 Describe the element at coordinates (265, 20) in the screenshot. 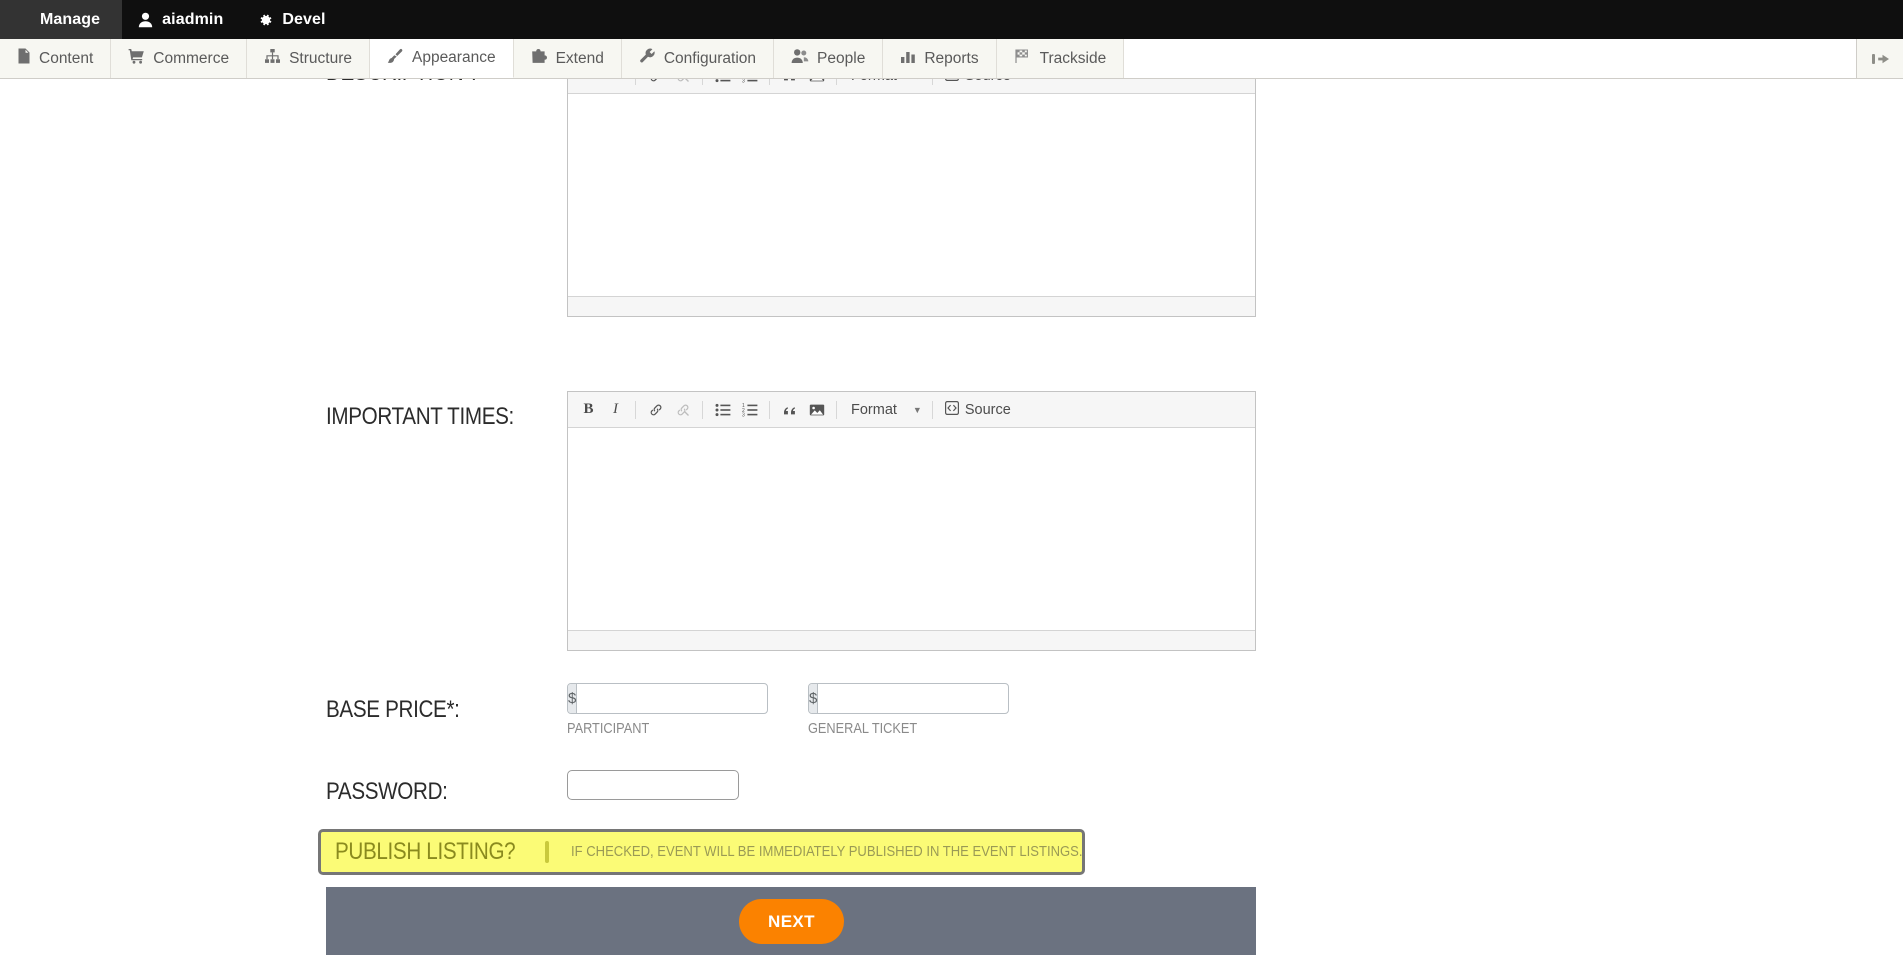

I see `gear-icon` at that location.